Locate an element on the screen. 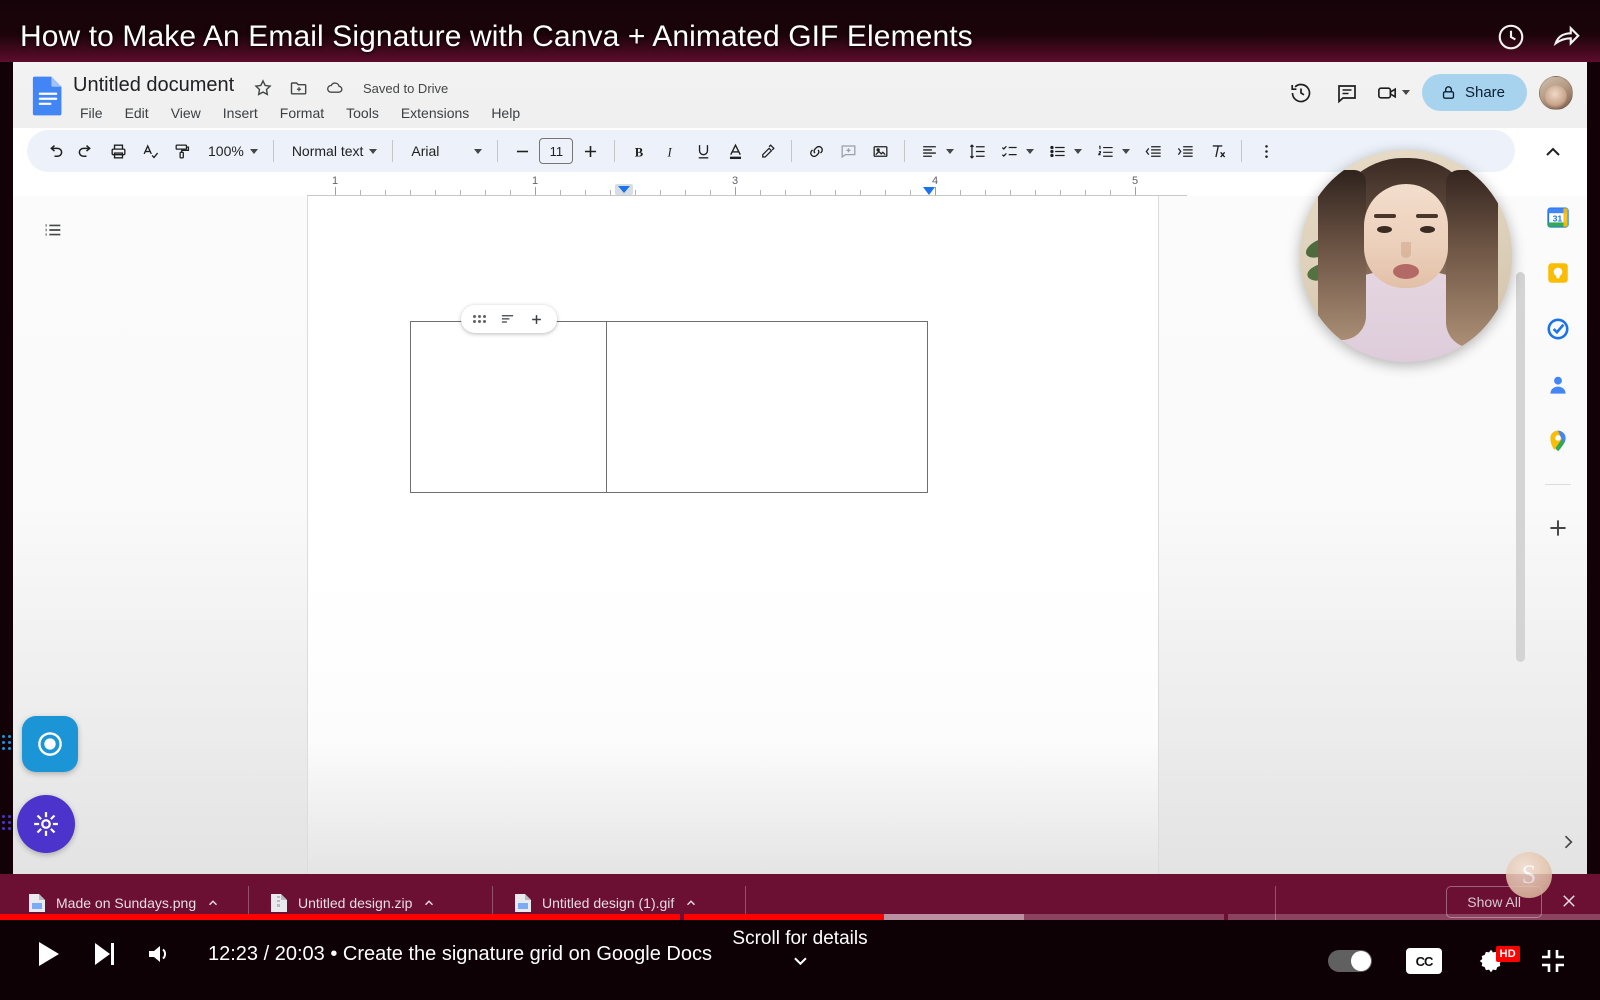  share-arrow-icon is located at coordinates (1567, 37).